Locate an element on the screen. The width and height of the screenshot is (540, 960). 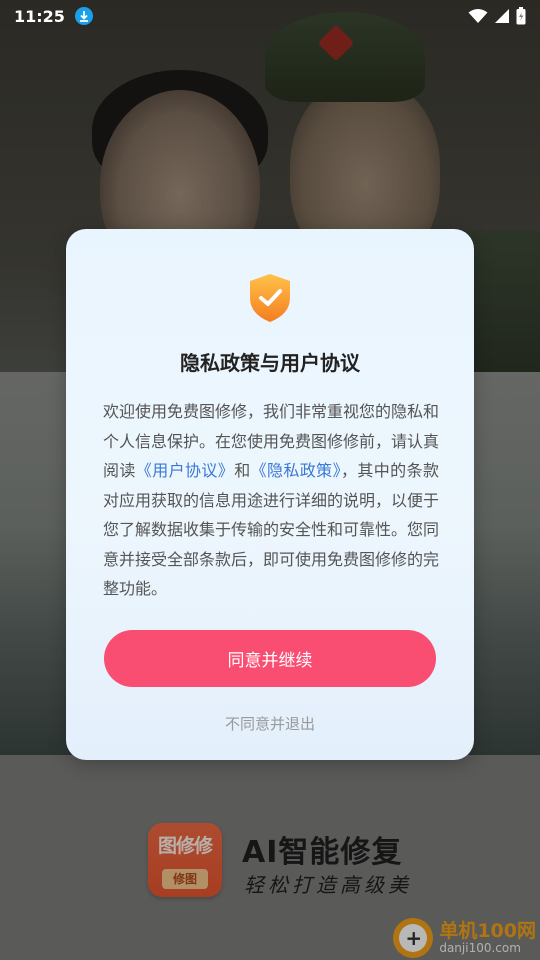
shield-check-icon is located at coordinates (270, 298).